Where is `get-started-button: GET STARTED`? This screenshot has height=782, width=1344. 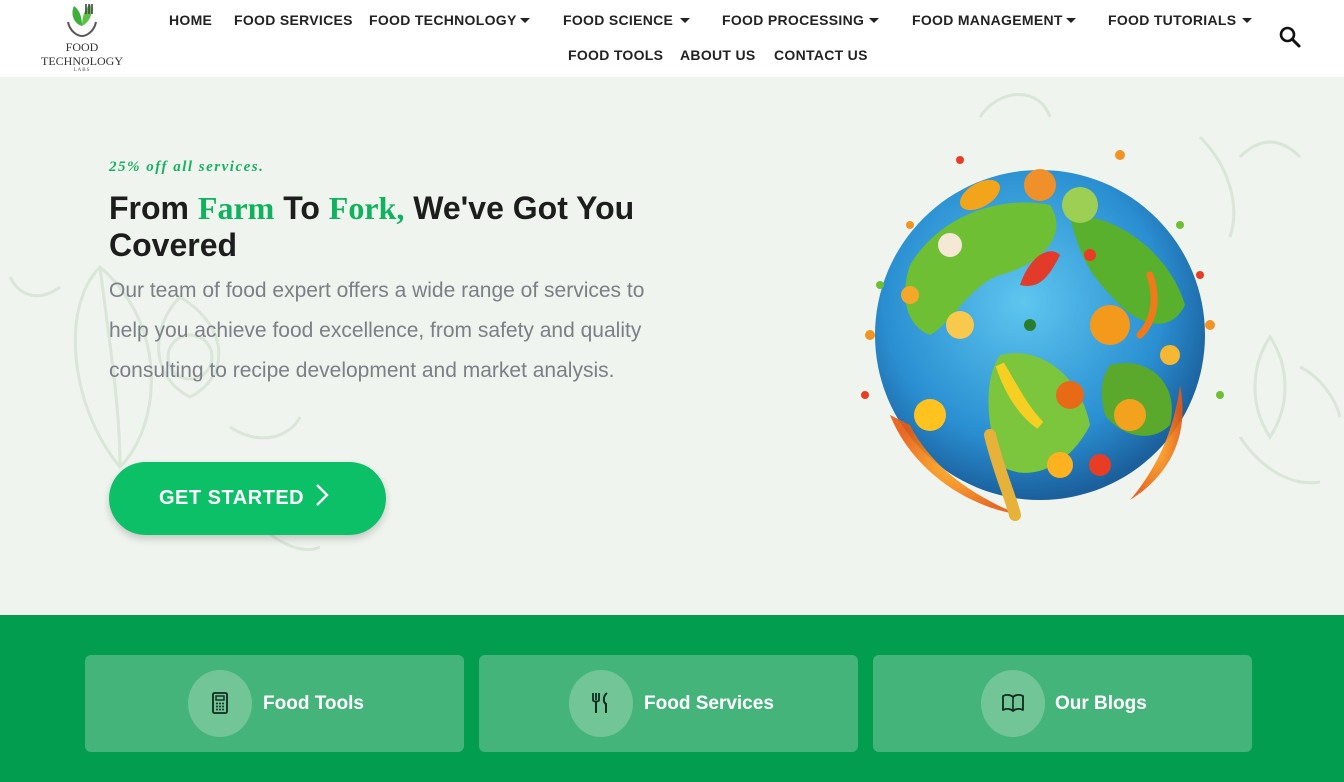
get-started-button: GET STARTED is located at coordinates (247, 498).